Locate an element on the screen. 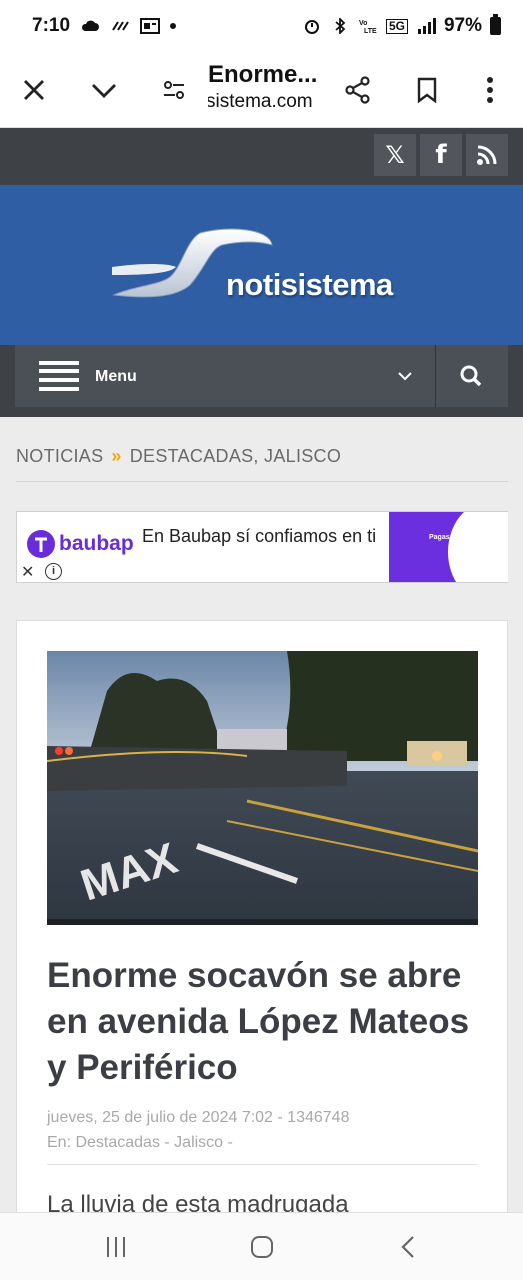  ad-image: Pagas a tiempo is located at coordinates (448, 547).